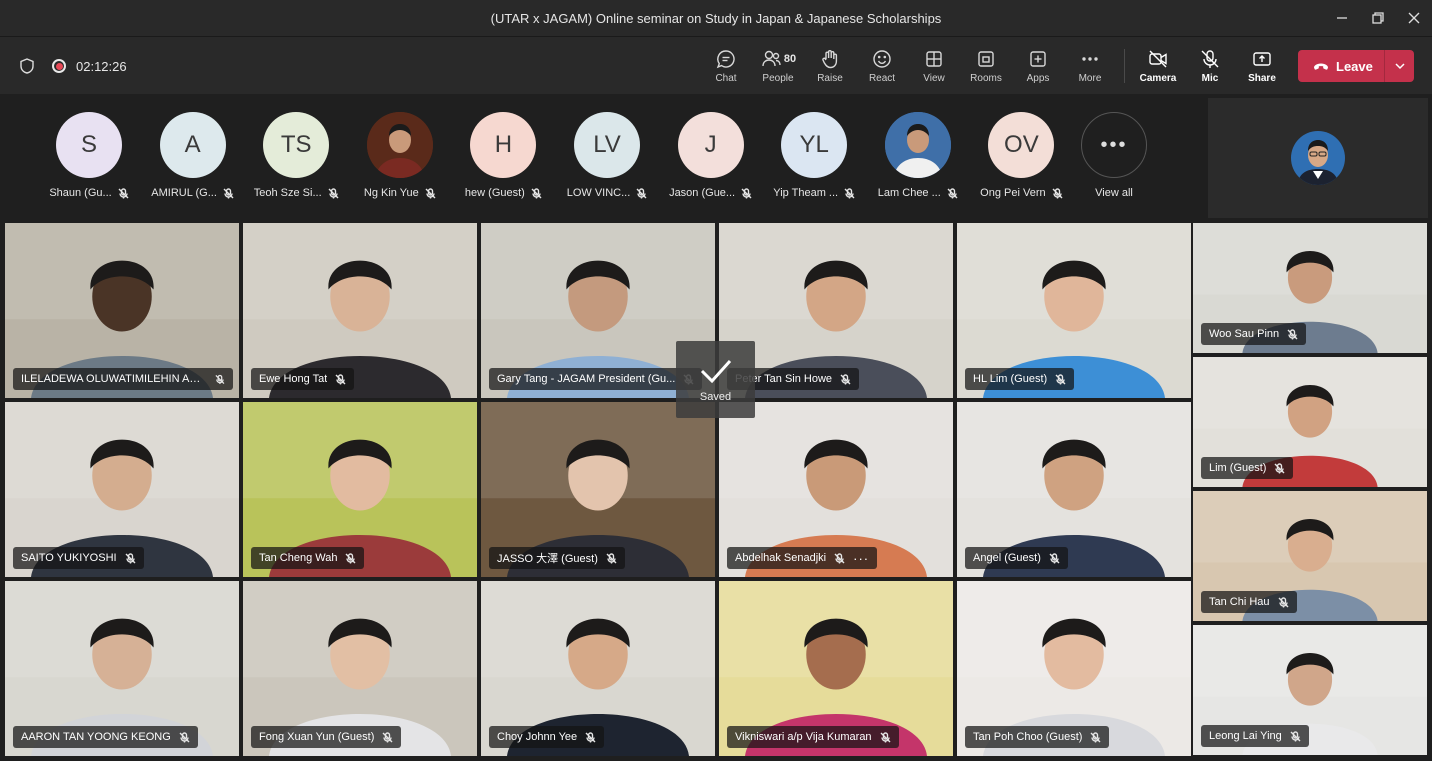 This screenshot has width=1432, height=761. Describe the element at coordinates (122, 668) in the screenshot. I see `video-tile: AARON TAN YOONG KEONG` at that location.